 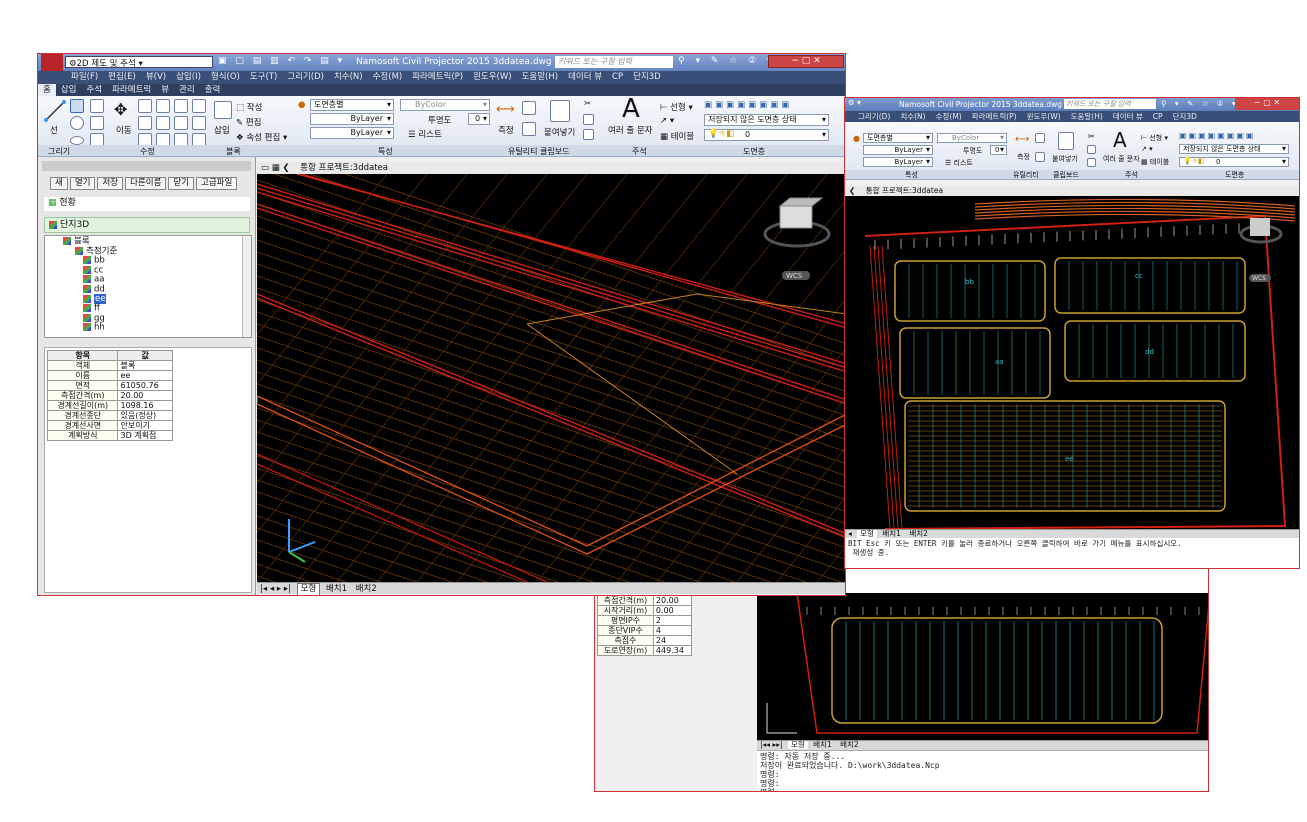 I want to click on ribbon-tab: 뷰, so click(x=165, y=90).